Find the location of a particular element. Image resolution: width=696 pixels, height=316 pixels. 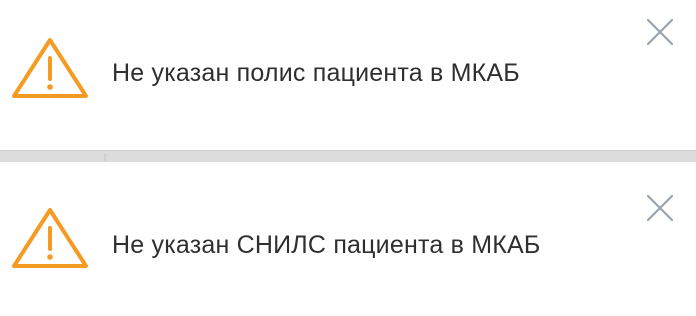

notification-divider is located at coordinates (348, 156).